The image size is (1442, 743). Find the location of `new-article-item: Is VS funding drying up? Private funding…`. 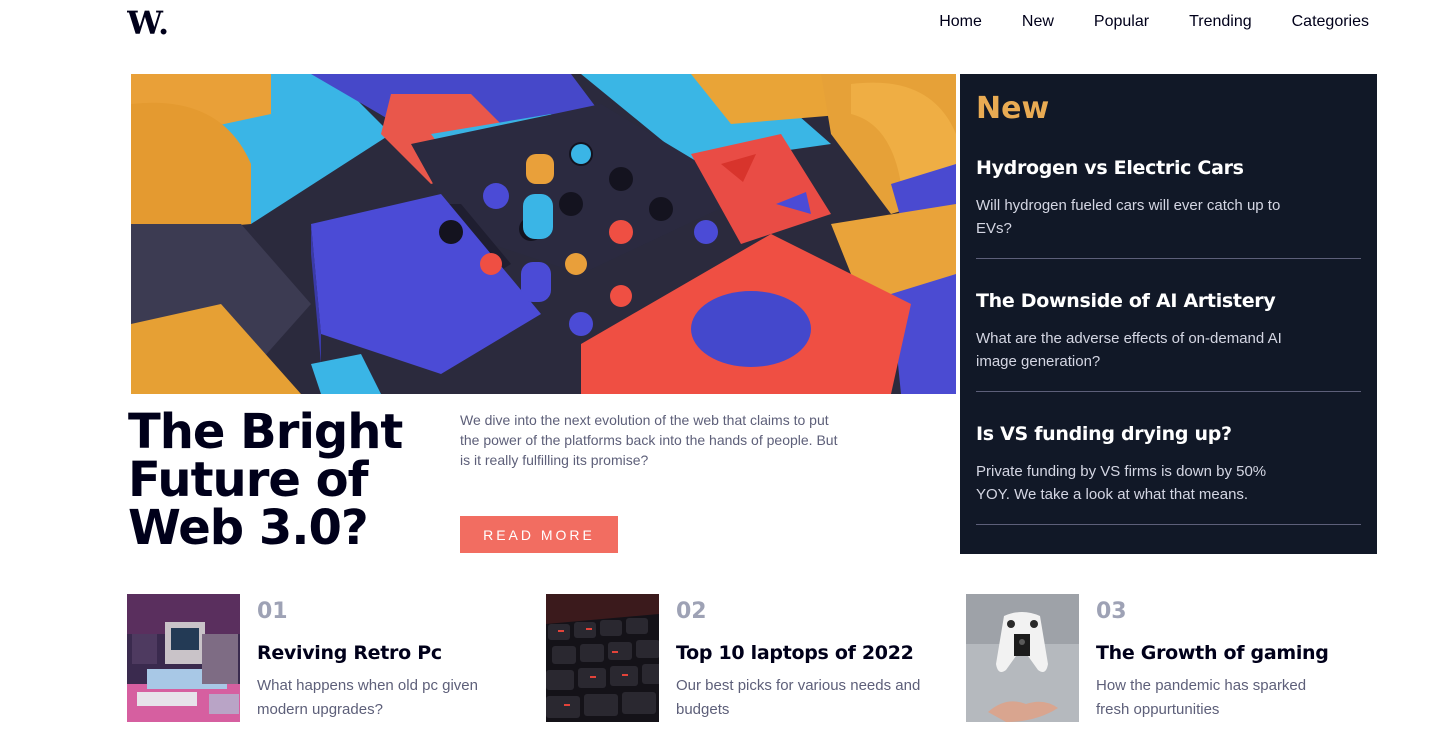

new-article-item: Is VS funding drying up? Private funding… is located at coordinates (1168, 473).